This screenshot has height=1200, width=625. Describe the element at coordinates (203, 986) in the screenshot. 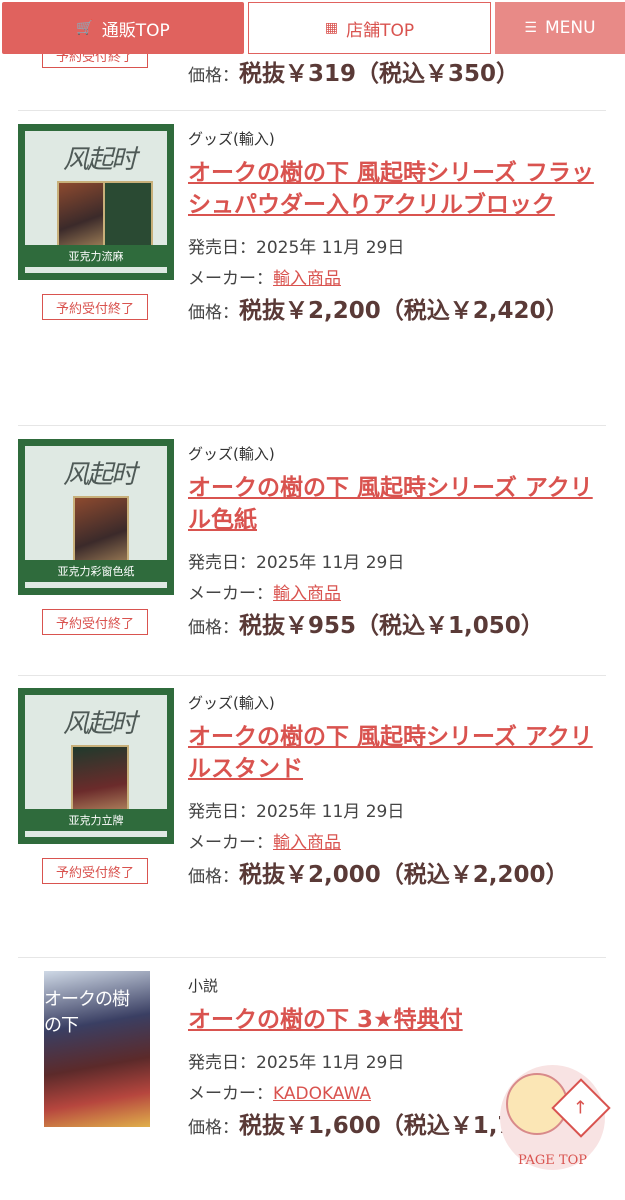

I see `product-category: 小説` at that location.